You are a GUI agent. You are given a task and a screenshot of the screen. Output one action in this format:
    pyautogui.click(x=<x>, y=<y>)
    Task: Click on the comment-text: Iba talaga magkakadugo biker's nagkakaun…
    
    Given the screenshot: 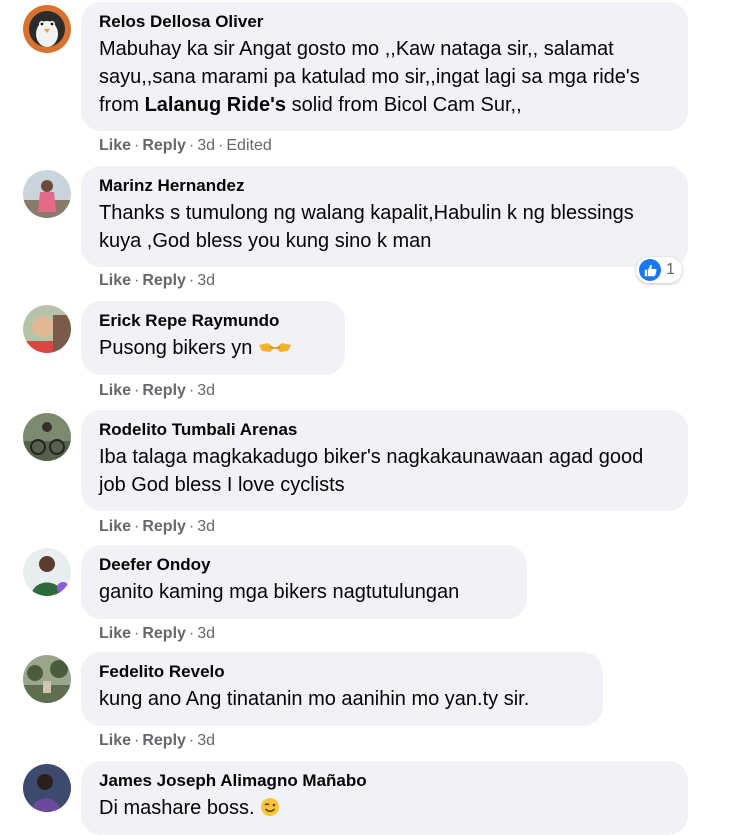 What is the action you would take?
    pyautogui.click(x=371, y=471)
    